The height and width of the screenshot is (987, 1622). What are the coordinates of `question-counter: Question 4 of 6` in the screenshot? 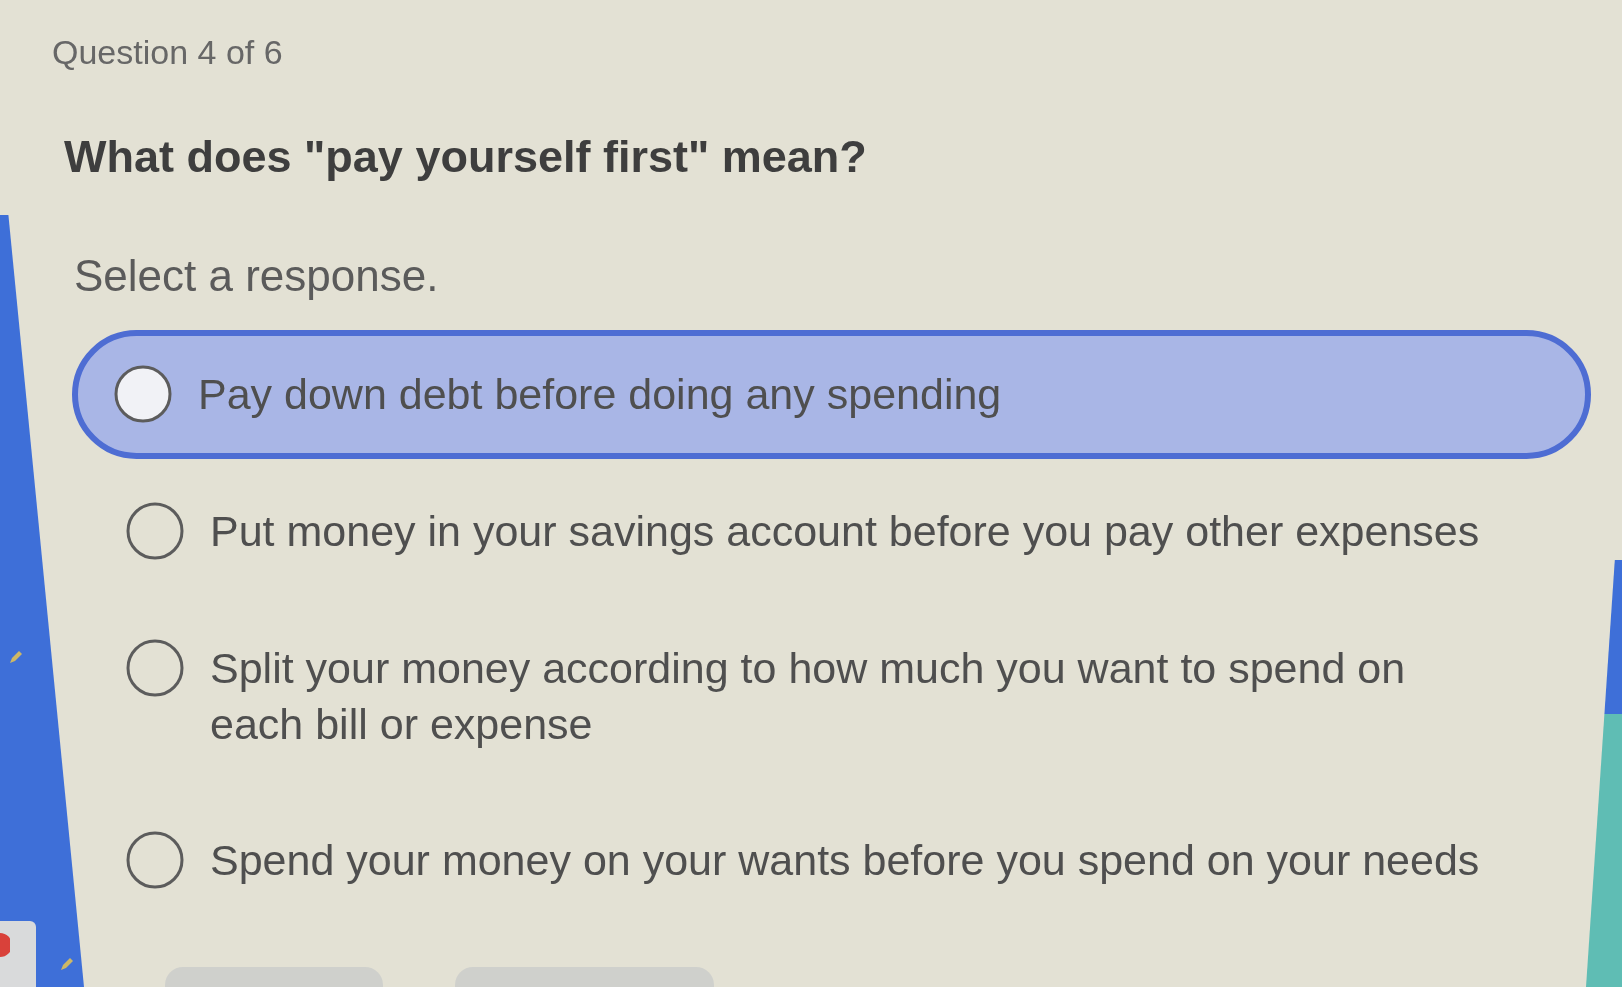 It's located at (167, 52).